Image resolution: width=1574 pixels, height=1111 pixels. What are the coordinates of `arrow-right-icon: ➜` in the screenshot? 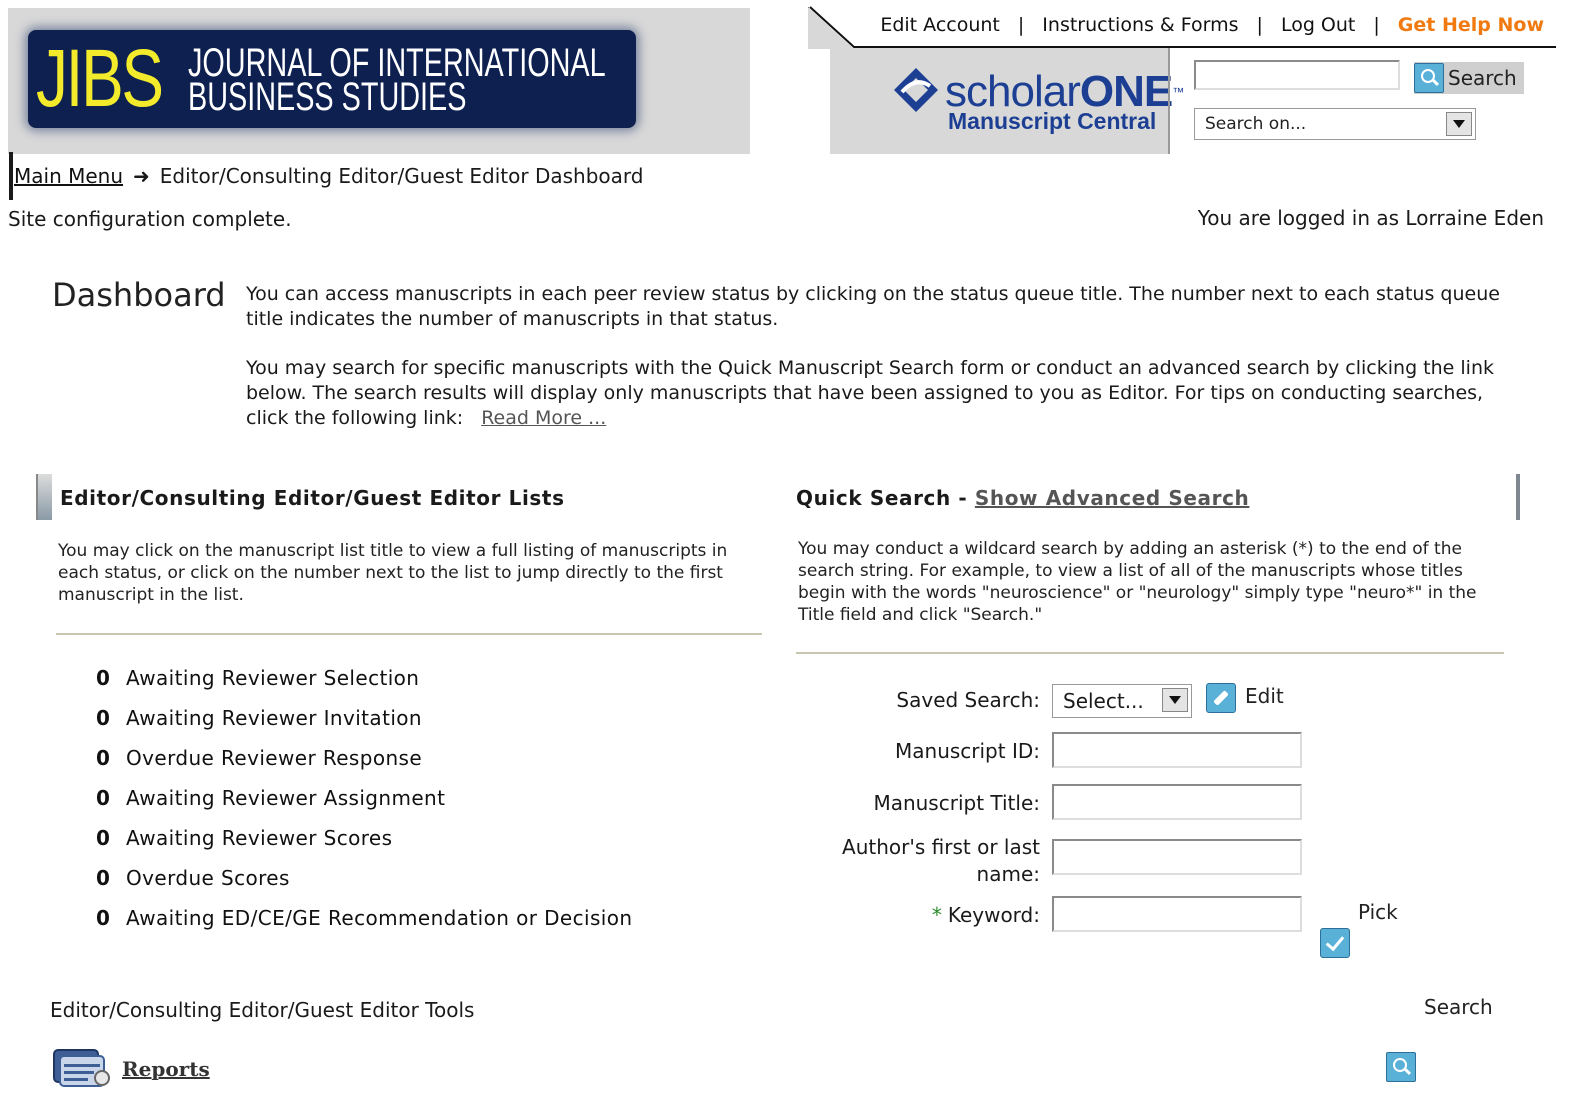 It's located at (141, 176).